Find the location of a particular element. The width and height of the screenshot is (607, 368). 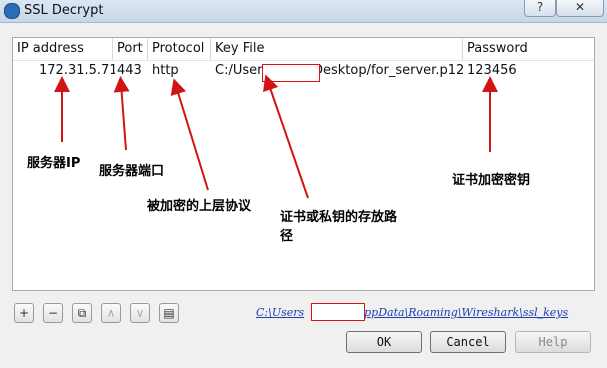

move-down-button: ∨ is located at coordinates (140, 313).